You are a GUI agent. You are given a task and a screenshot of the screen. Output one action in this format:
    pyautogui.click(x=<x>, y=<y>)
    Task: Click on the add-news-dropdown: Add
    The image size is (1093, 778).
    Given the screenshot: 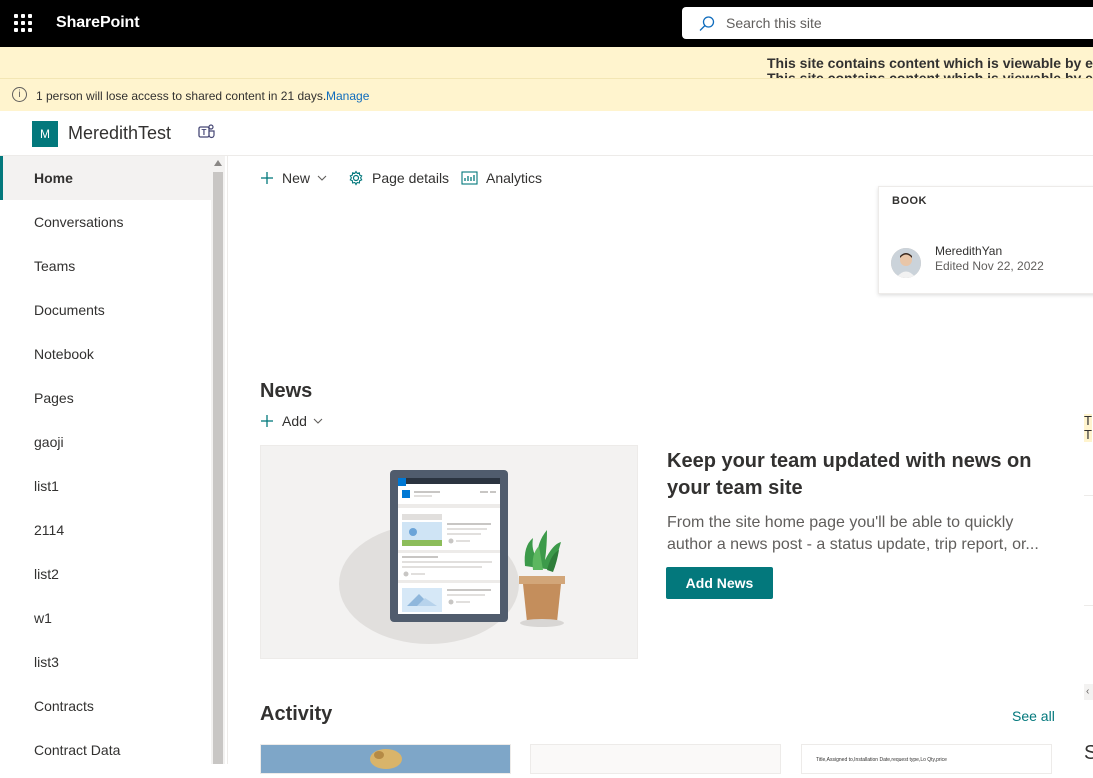 What is the action you would take?
    pyautogui.click(x=295, y=421)
    